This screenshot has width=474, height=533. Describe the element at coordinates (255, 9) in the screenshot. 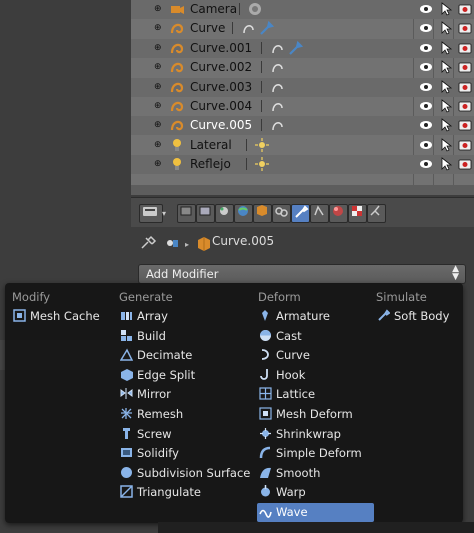

I see `camera-data-icon` at that location.